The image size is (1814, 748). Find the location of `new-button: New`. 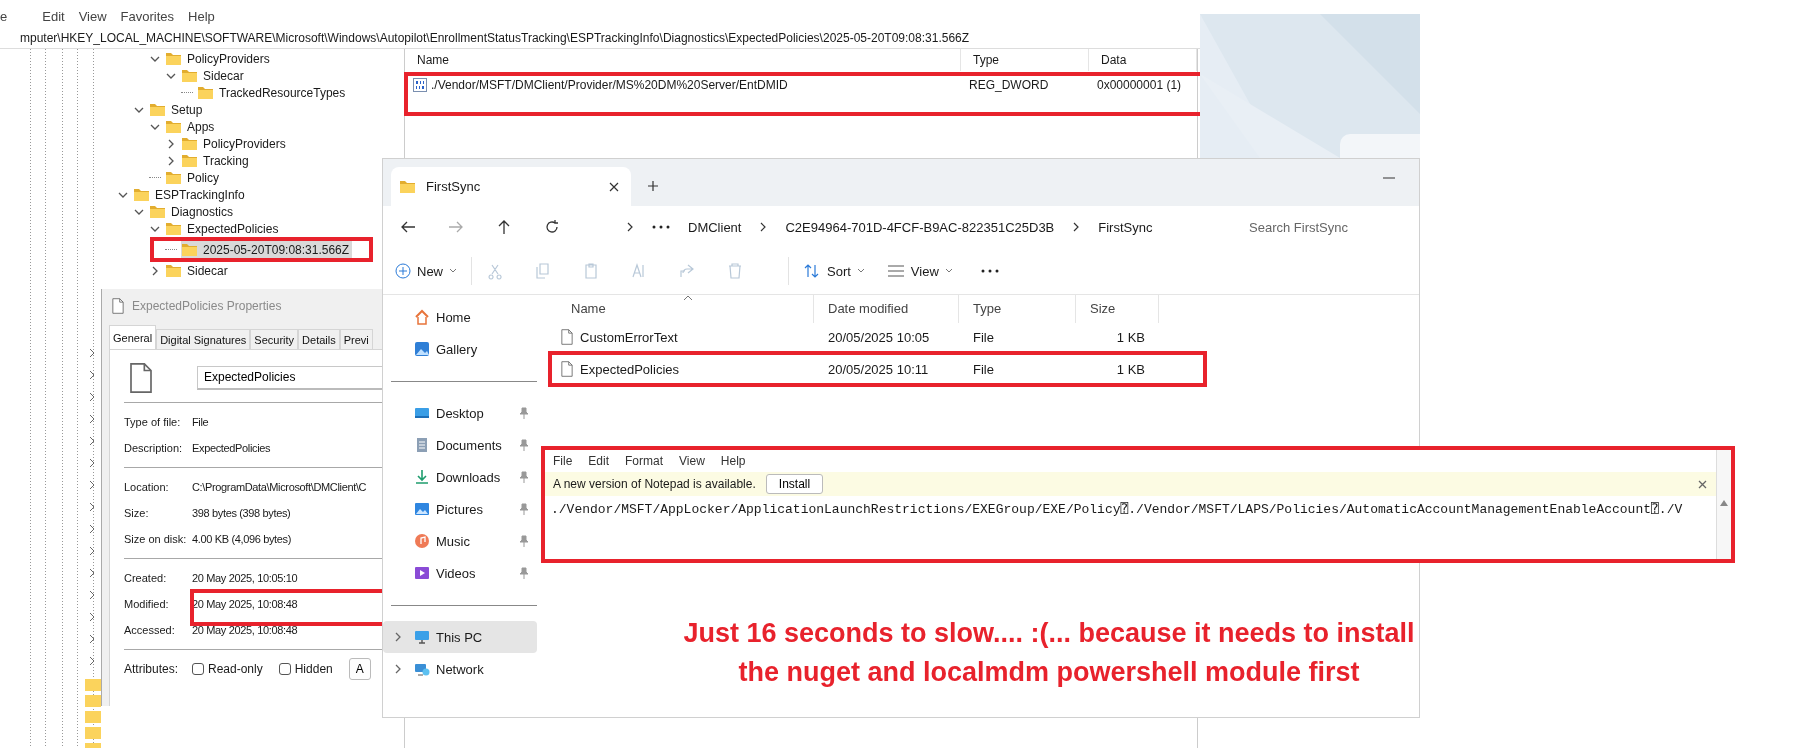

new-button: New is located at coordinates (426, 271).